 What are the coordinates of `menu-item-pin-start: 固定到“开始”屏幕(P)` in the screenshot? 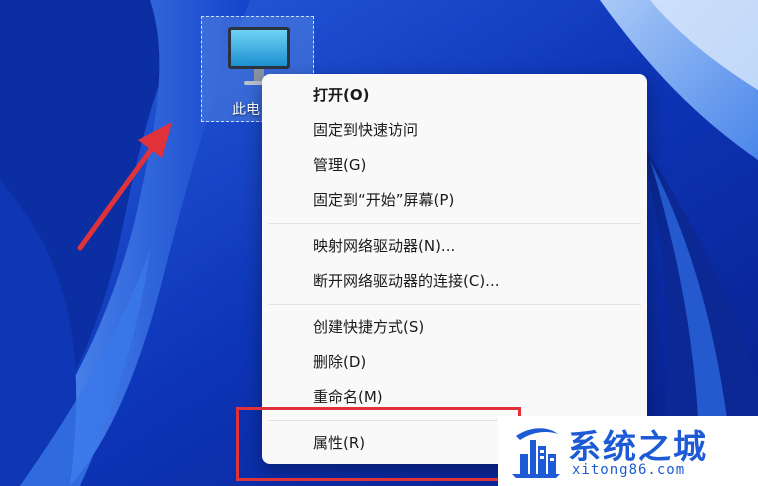 It's located at (454, 200).